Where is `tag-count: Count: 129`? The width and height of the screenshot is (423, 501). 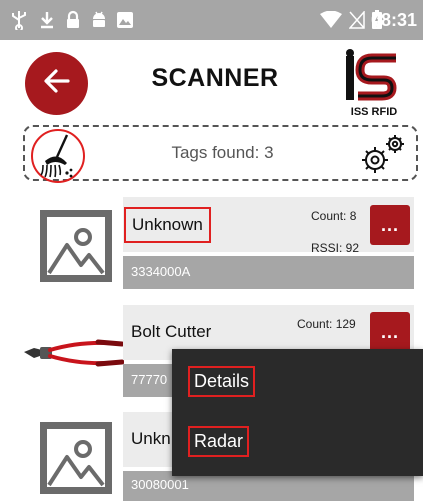 tag-count: Count: 129 is located at coordinates (326, 324).